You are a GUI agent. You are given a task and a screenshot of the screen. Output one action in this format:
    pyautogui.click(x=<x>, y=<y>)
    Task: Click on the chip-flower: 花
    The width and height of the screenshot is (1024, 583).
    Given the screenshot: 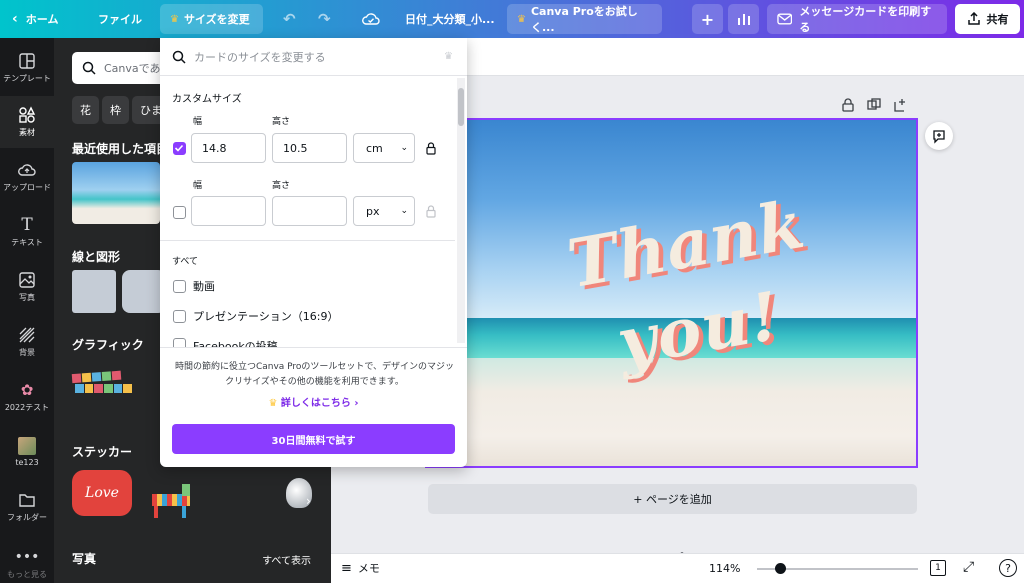 What is the action you would take?
    pyautogui.click(x=85, y=110)
    